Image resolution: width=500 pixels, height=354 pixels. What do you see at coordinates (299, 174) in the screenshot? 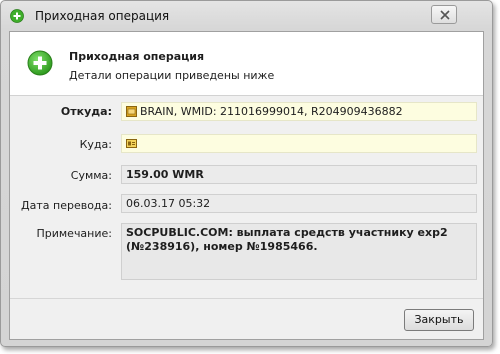
I see `amount-field: 159.00 WMR` at bounding box center [299, 174].